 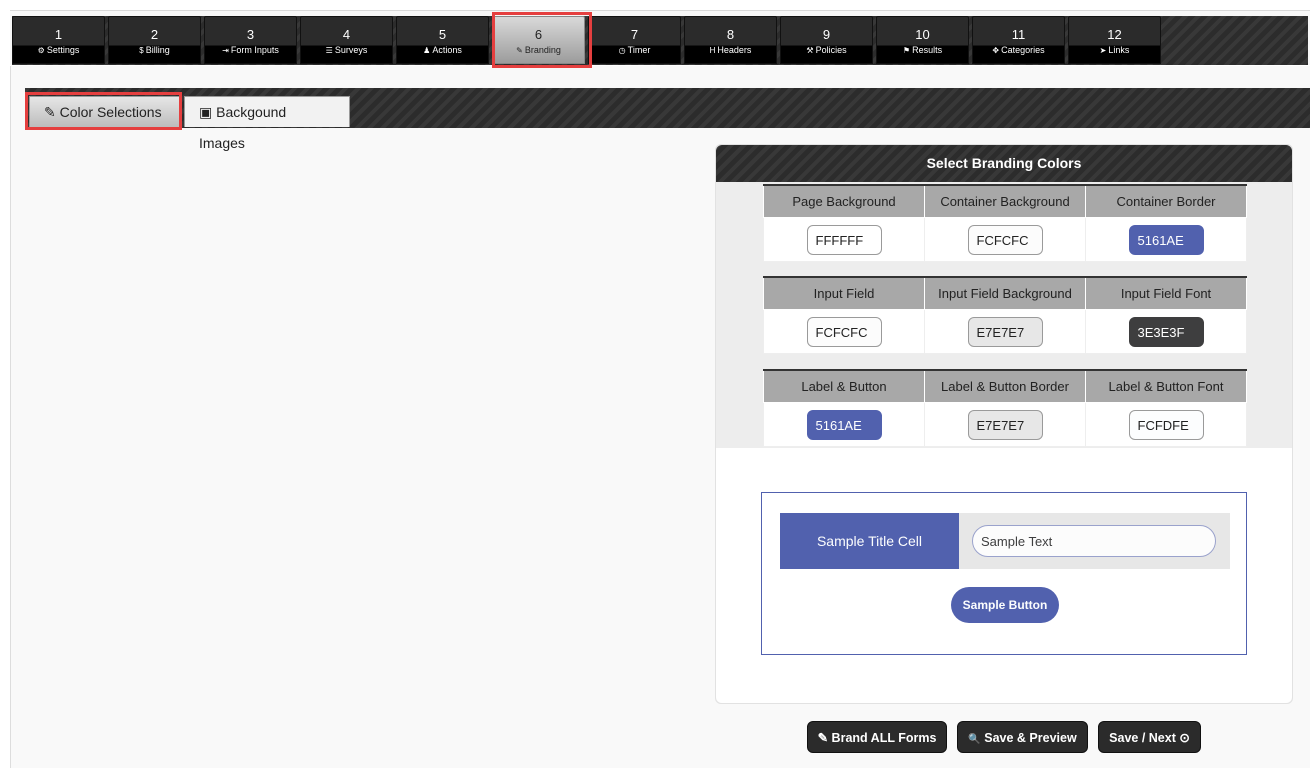 What do you see at coordinates (1184, 738) in the screenshot?
I see `arrow-circle-icon: ⊙` at bounding box center [1184, 738].